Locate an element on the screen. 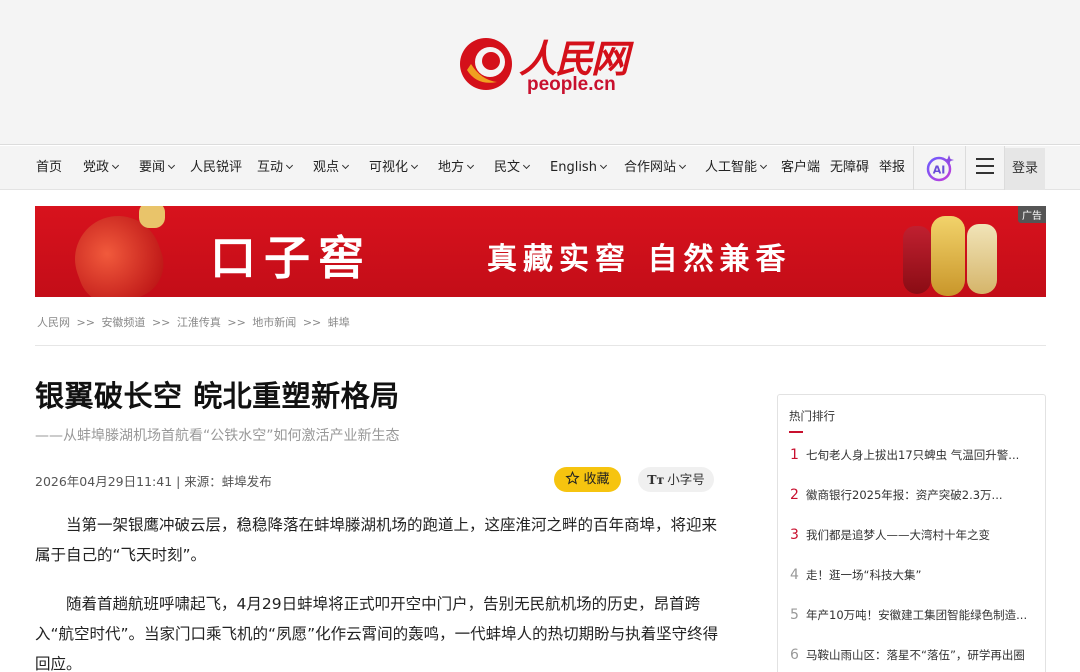 The height and width of the screenshot is (672, 1080). article-subtitle: ——从蚌埠滕湖机场首航看“公铁水空”如何激活产业新生态 is located at coordinates (217, 436).